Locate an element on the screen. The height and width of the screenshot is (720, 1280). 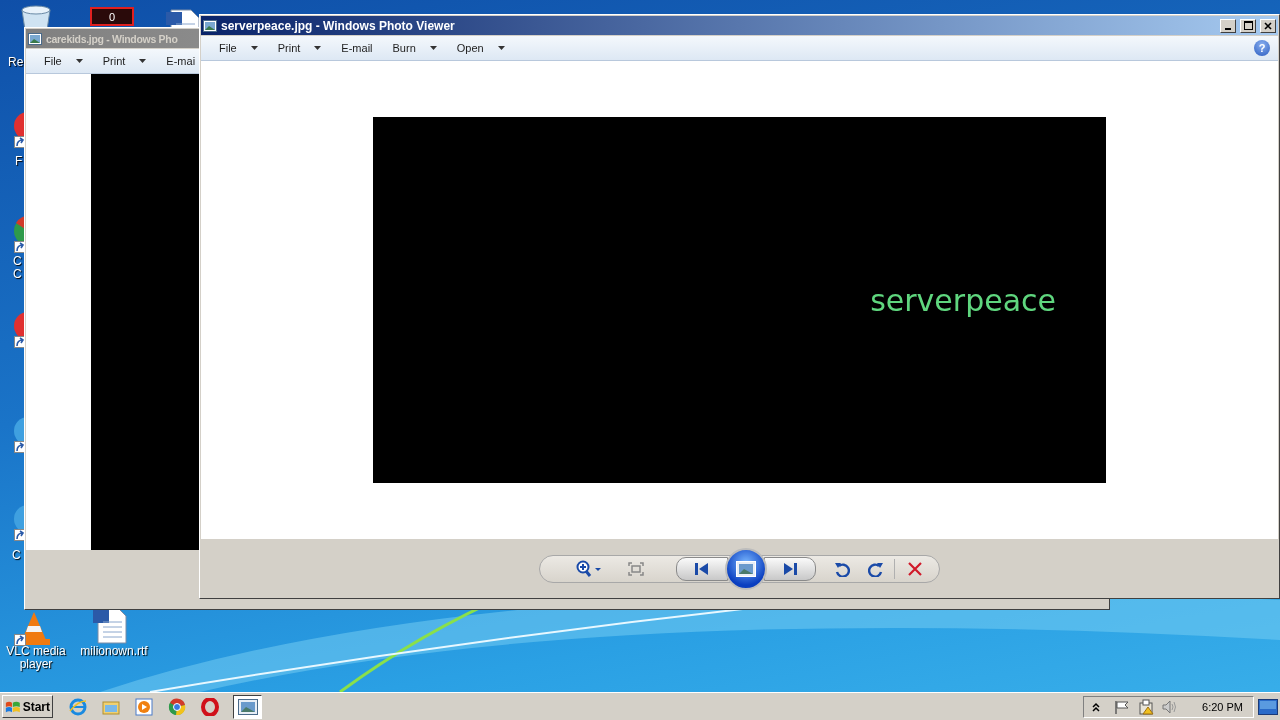
next-button is located at coordinates (790, 569).